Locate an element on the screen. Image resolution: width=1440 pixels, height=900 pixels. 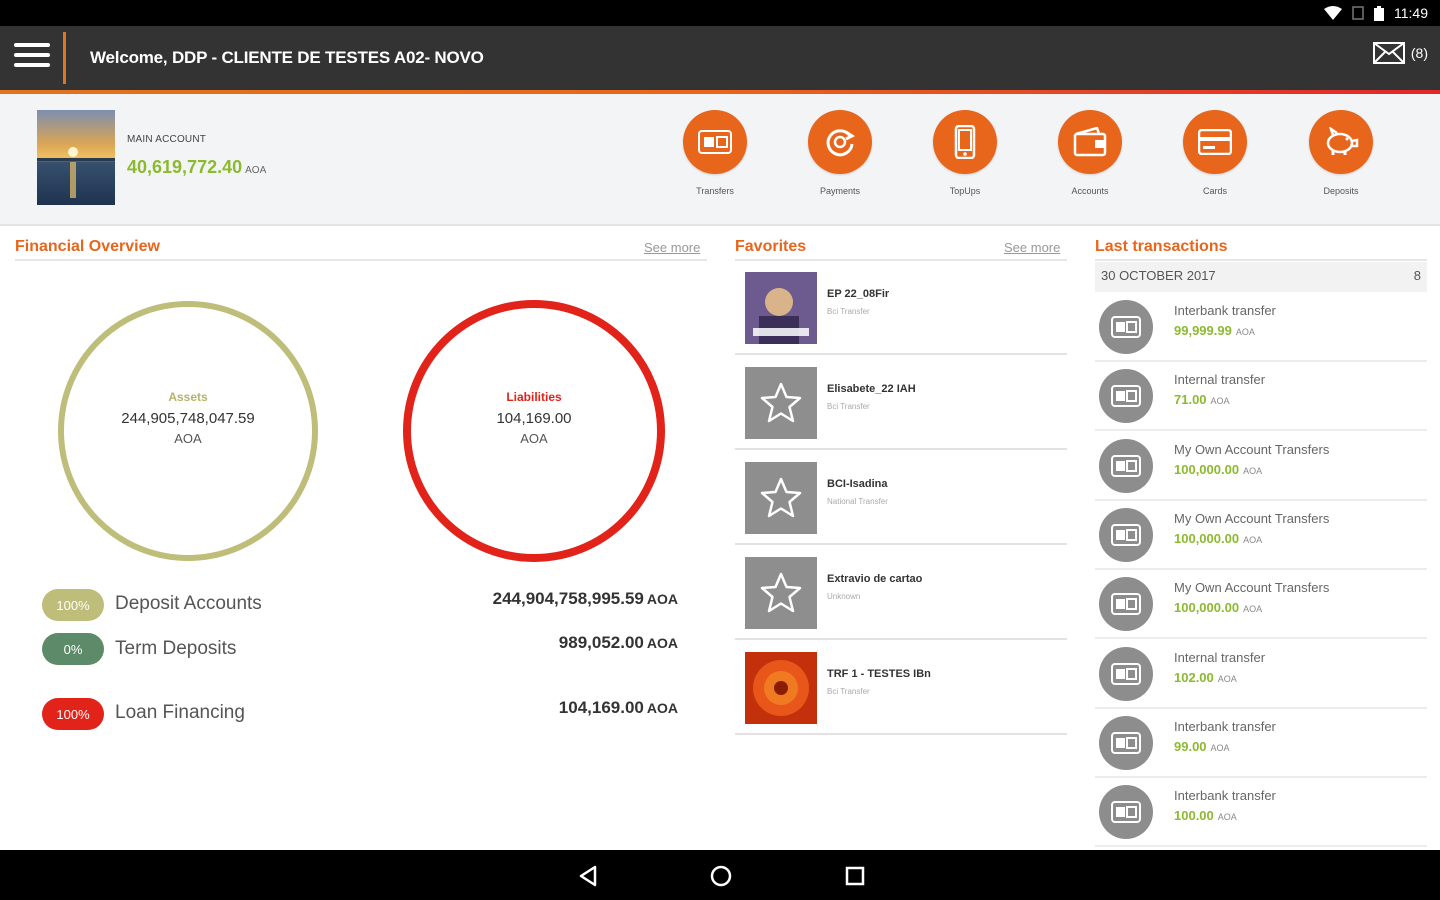
transaction-row: Internal transfer 102.00 AOA is located at coordinates (1261, 674).